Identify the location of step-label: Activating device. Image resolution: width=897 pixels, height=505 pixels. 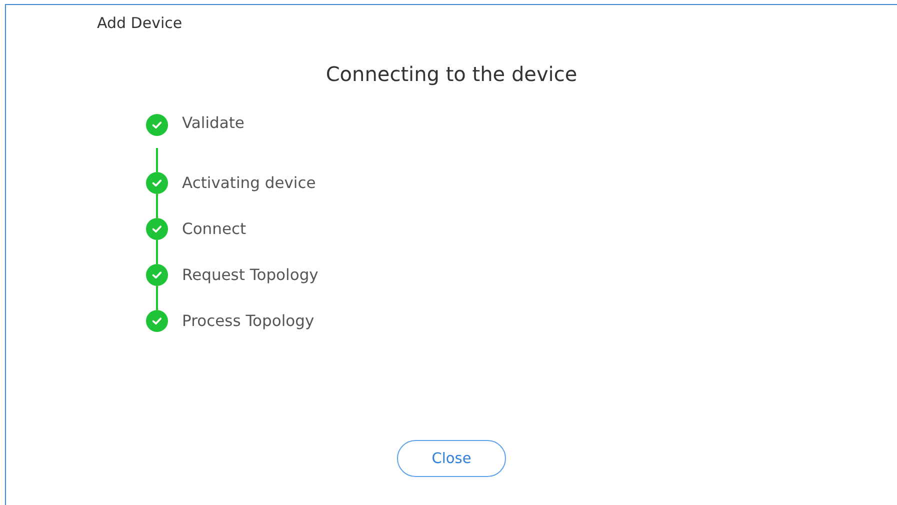
(249, 183).